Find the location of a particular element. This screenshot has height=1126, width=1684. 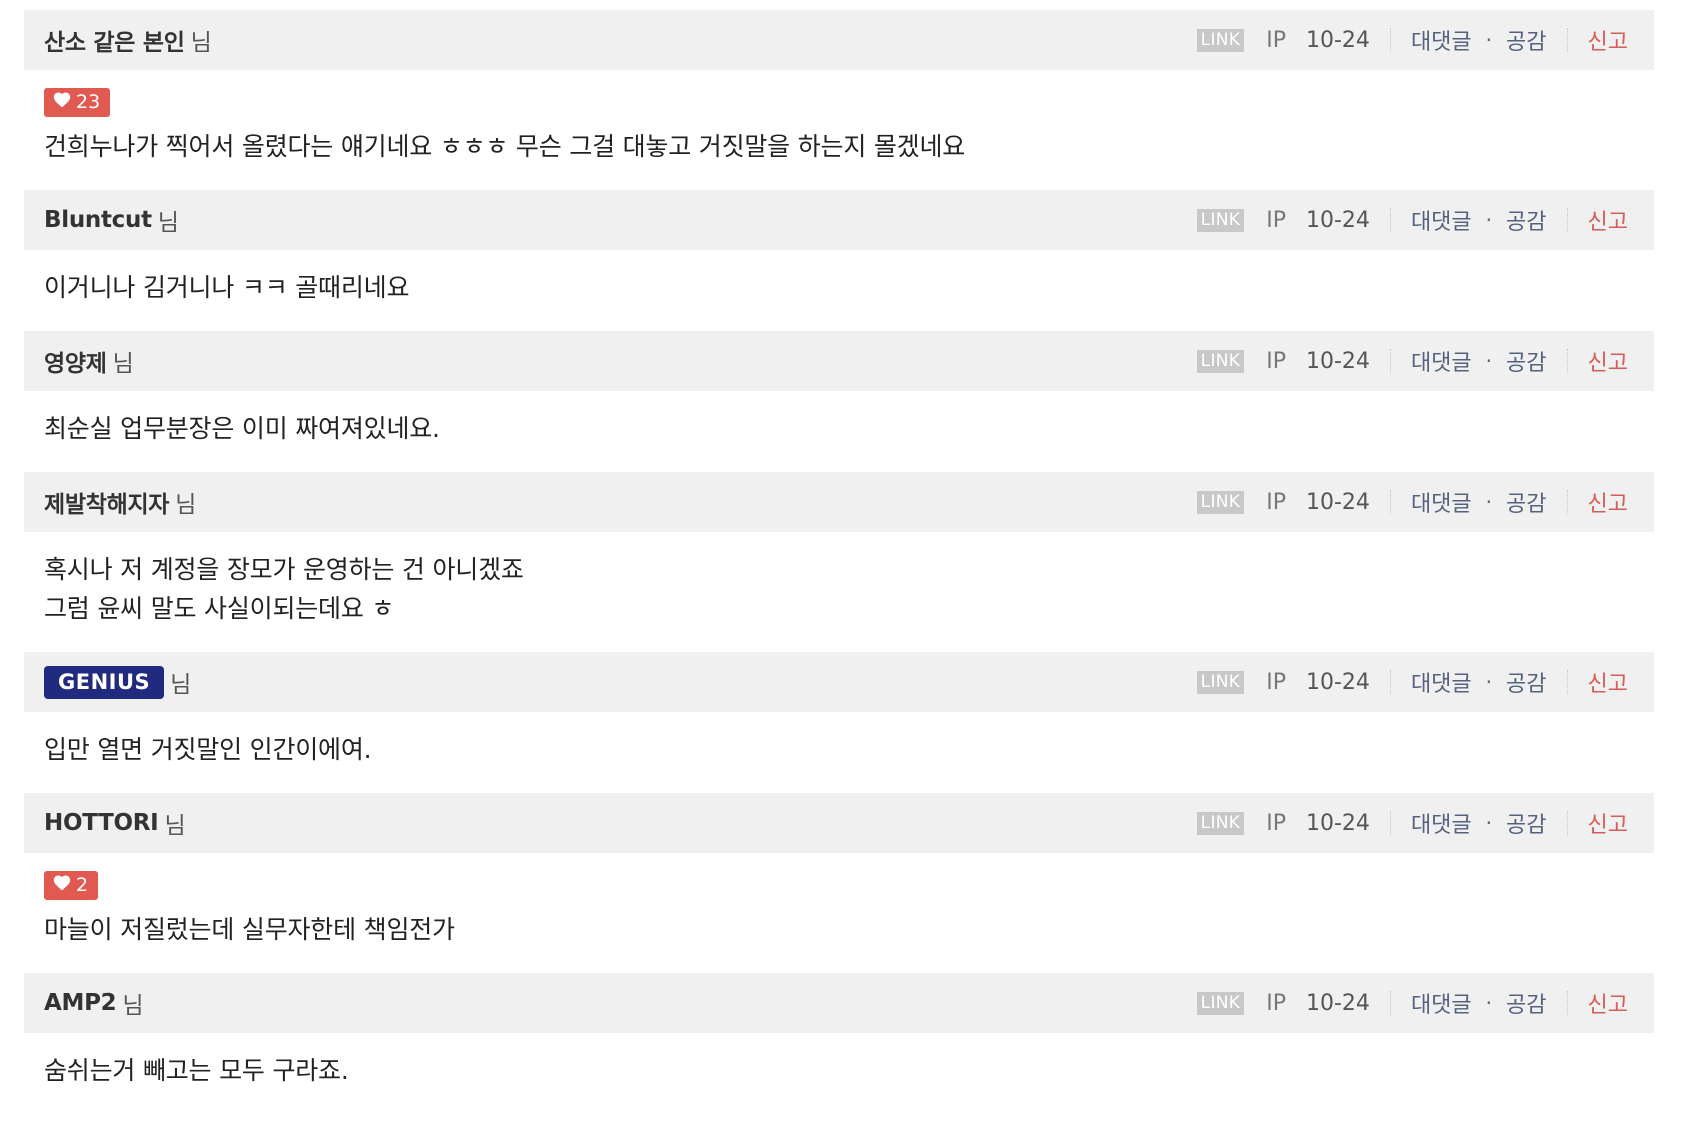

comment-header: HOTTORI 님 LINK IP 10-24 대댓글 · 공감 신고 is located at coordinates (839, 823).